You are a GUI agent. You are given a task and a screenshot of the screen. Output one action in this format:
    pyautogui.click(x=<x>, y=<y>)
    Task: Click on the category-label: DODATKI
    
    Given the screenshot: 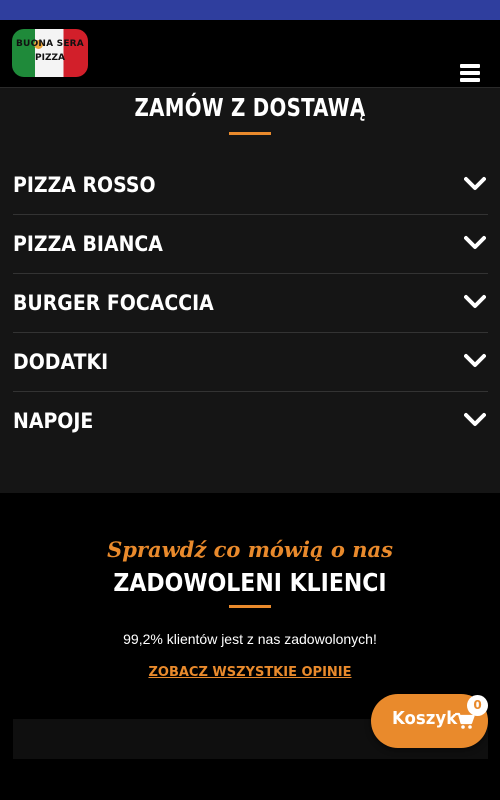 What is the action you would take?
    pyautogui.click(x=61, y=362)
    